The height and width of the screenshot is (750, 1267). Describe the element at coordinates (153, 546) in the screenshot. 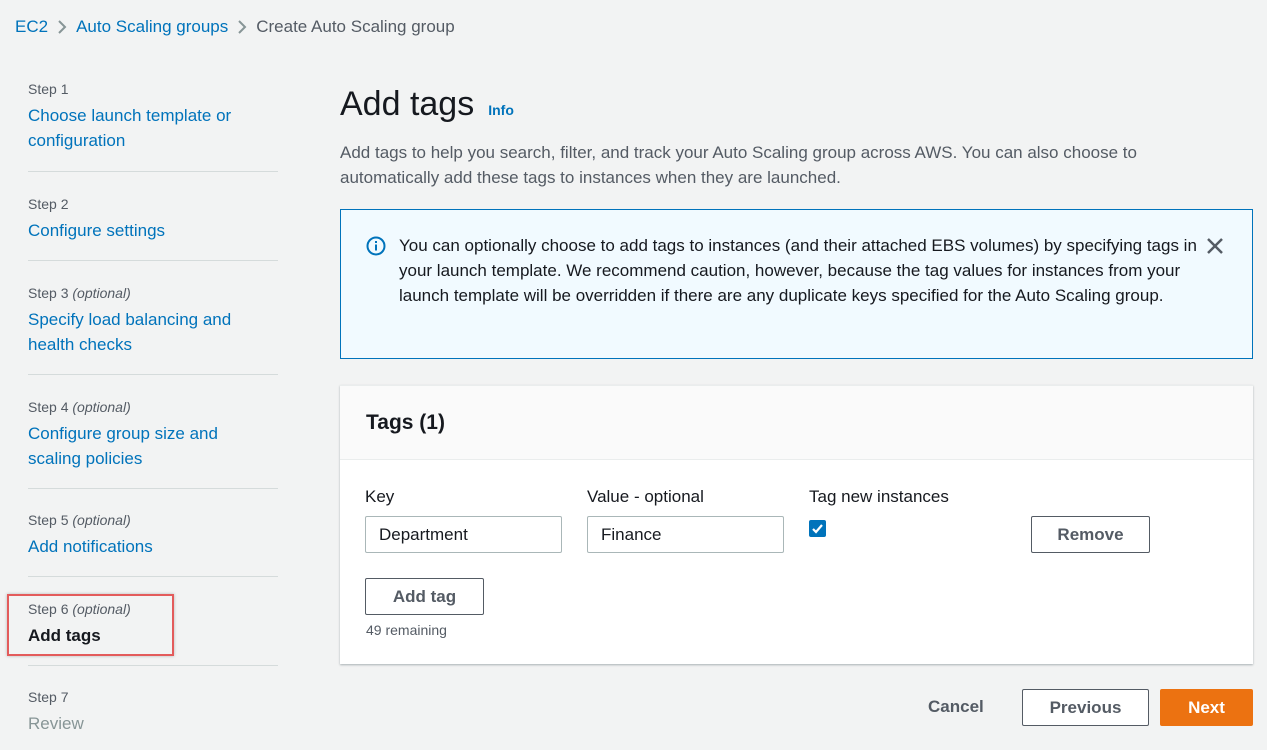

I see `step-5-link: Add notifications` at that location.